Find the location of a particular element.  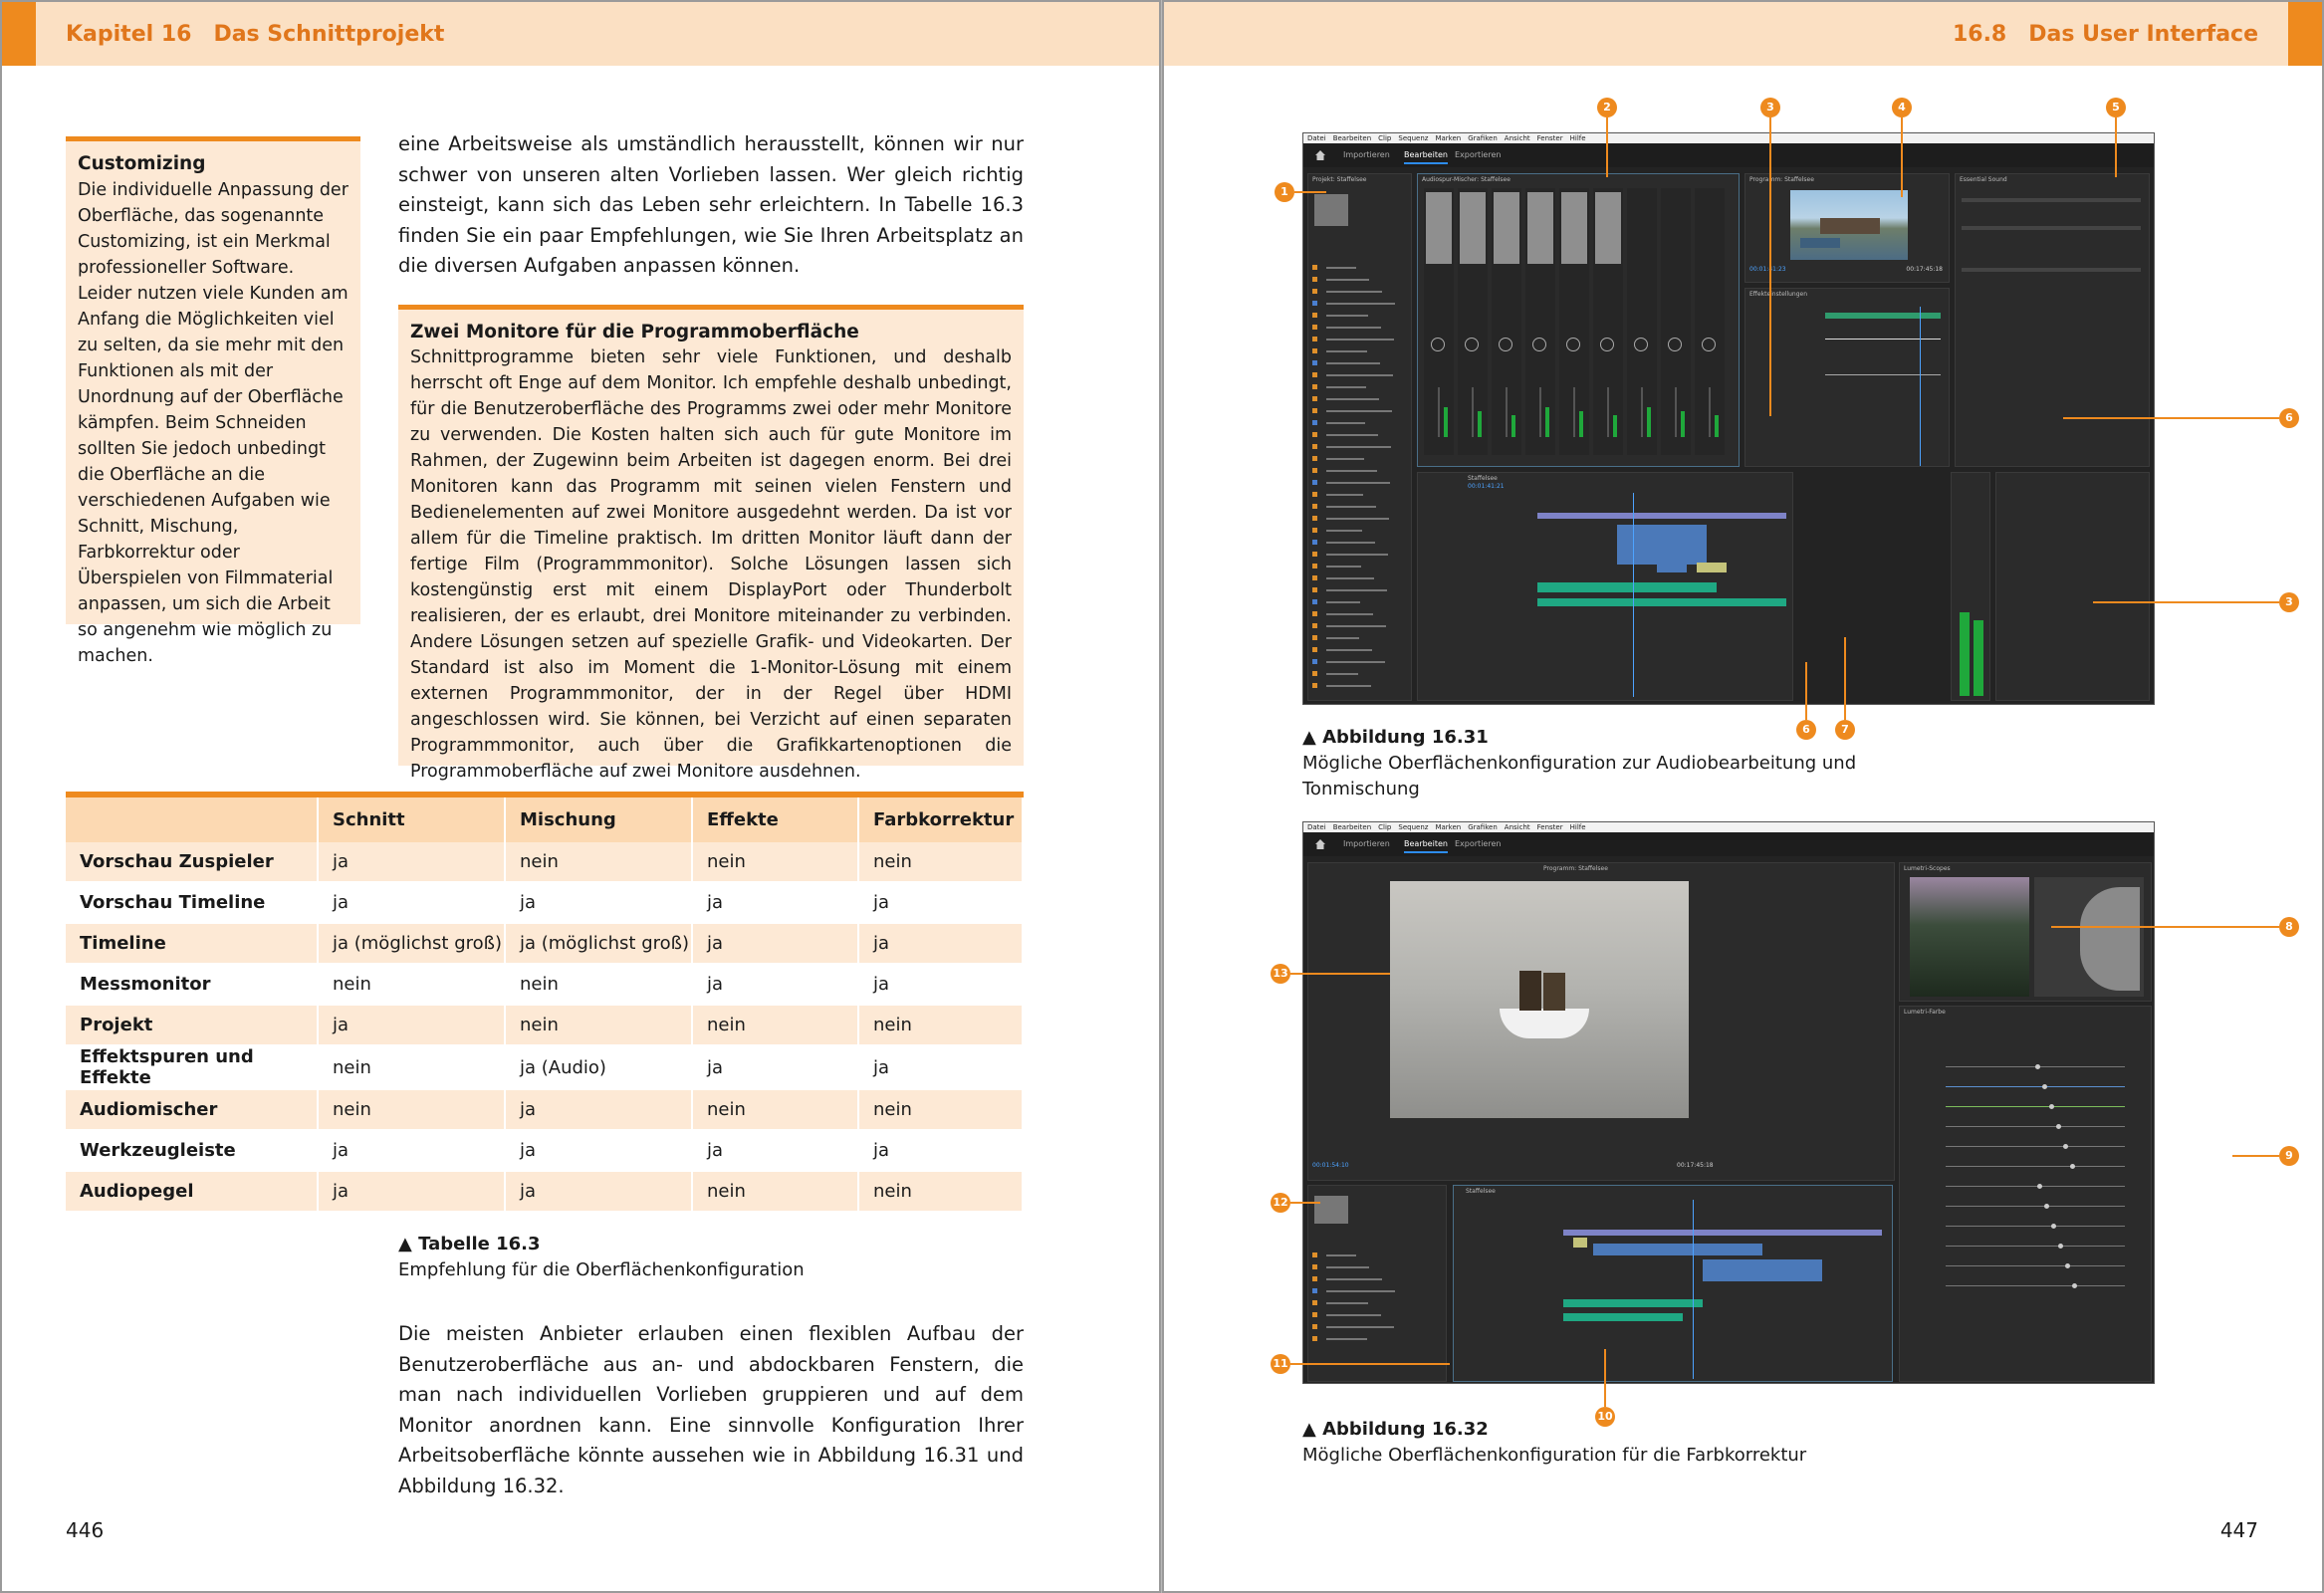

audio-mixer-panel: Audiospur-Mischer: Staffelsee is located at coordinates (1578, 320).